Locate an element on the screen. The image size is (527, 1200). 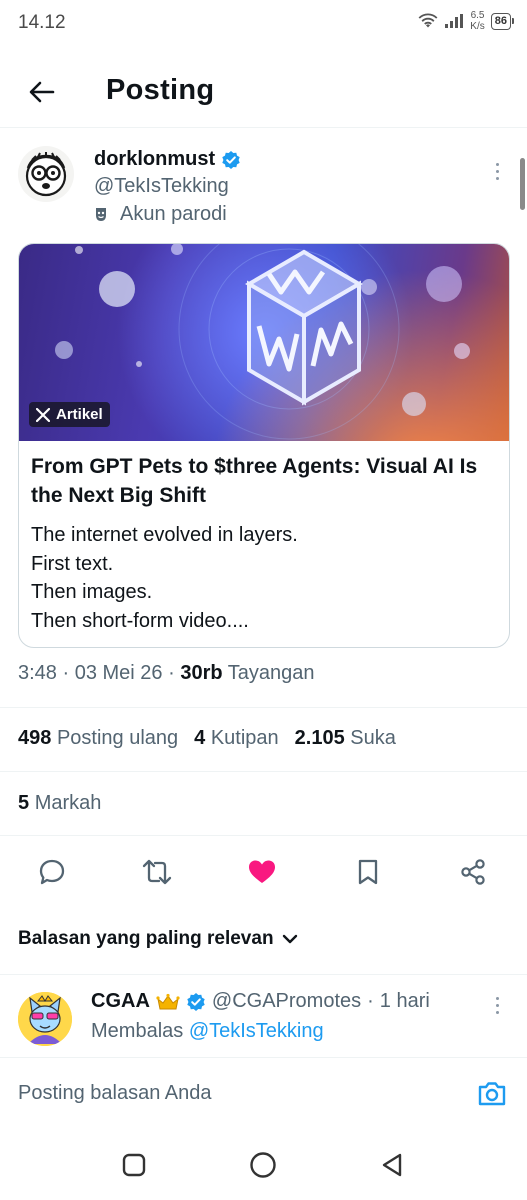
reply-button is located at coordinates (52, 872).